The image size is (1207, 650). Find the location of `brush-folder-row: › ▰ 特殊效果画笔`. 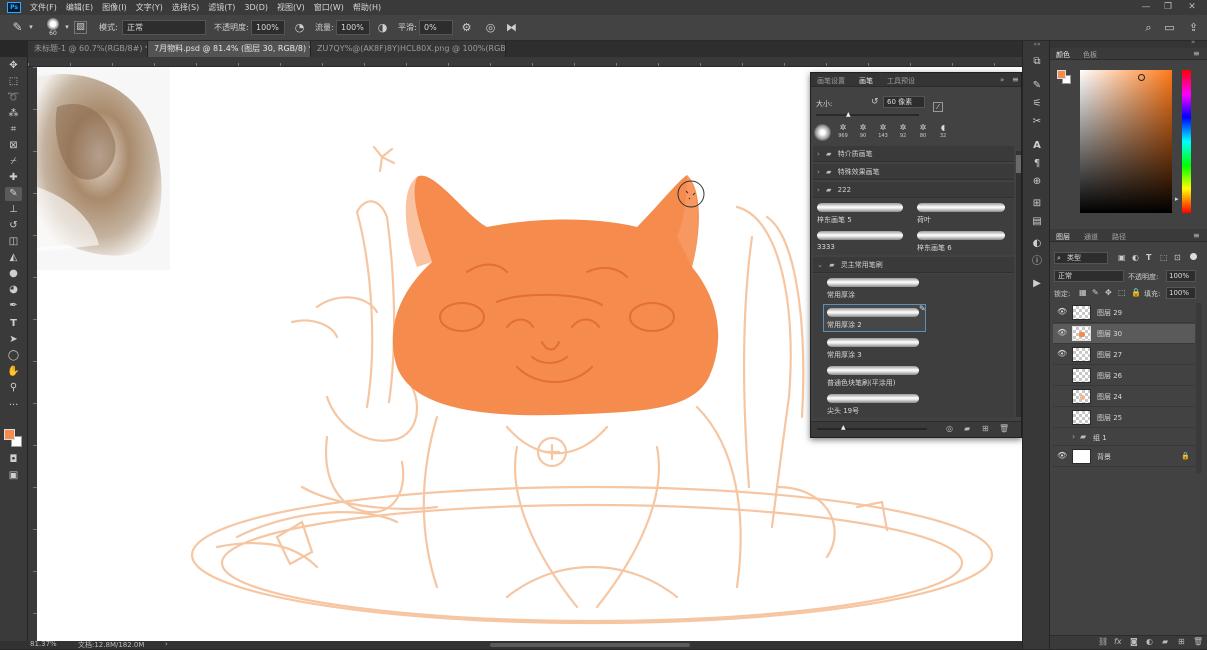

brush-folder-row: › ▰ 特殊效果画笔 is located at coordinates (913, 172).